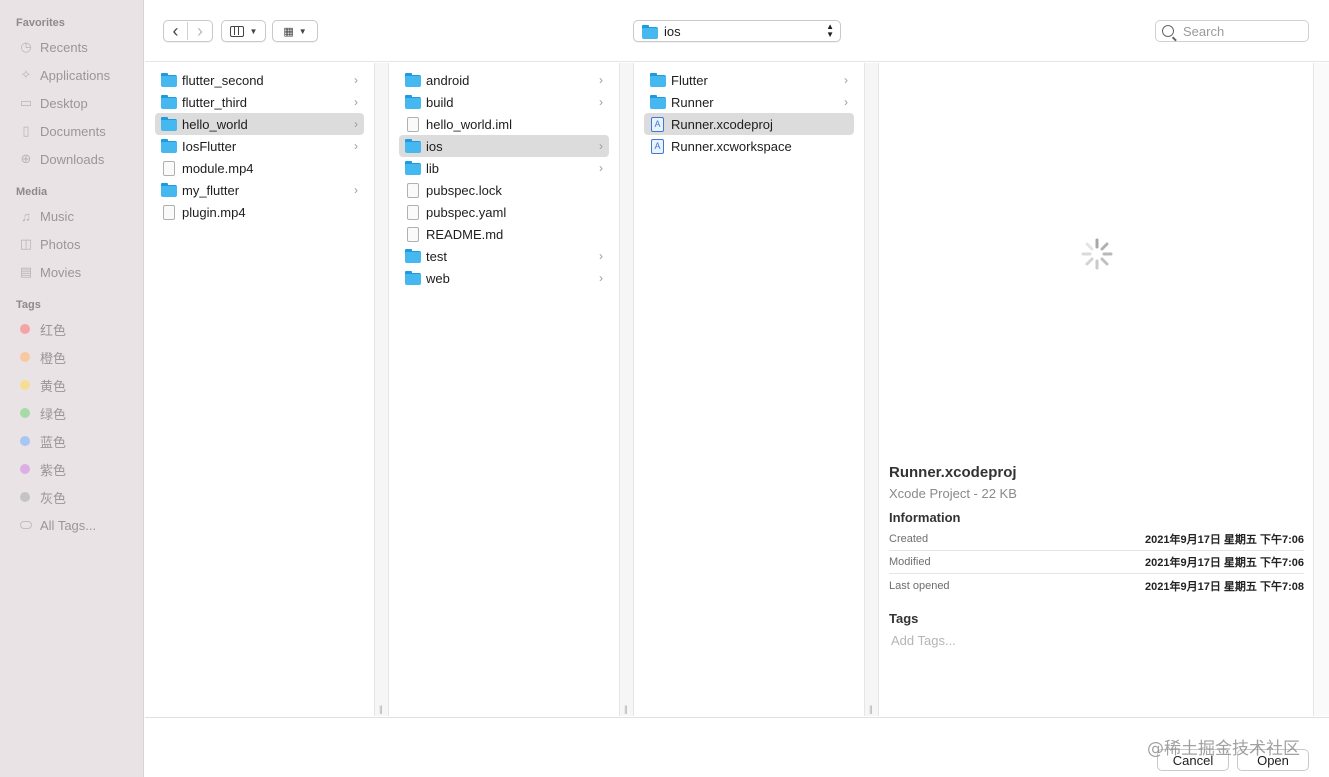 The image size is (1329, 777). Describe the element at coordinates (259, 124) in the screenshot. I see `folder-row: hello_world ›` at that location.